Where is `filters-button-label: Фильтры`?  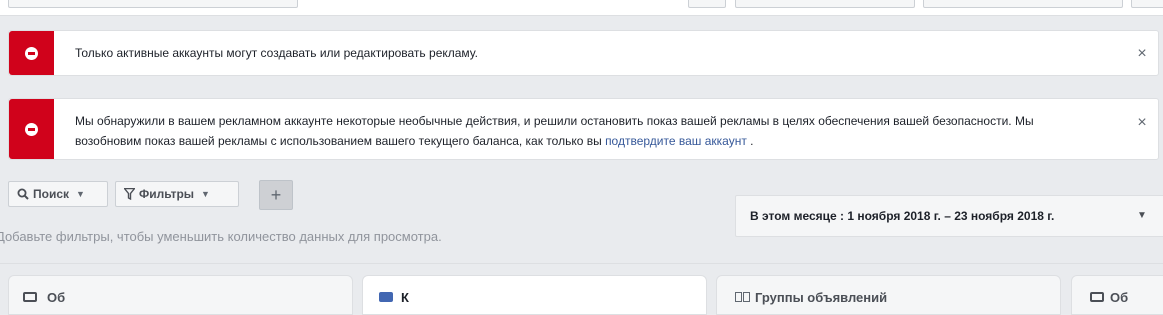 filters-button-label: Фильтры is located at coordinates (167, 194).